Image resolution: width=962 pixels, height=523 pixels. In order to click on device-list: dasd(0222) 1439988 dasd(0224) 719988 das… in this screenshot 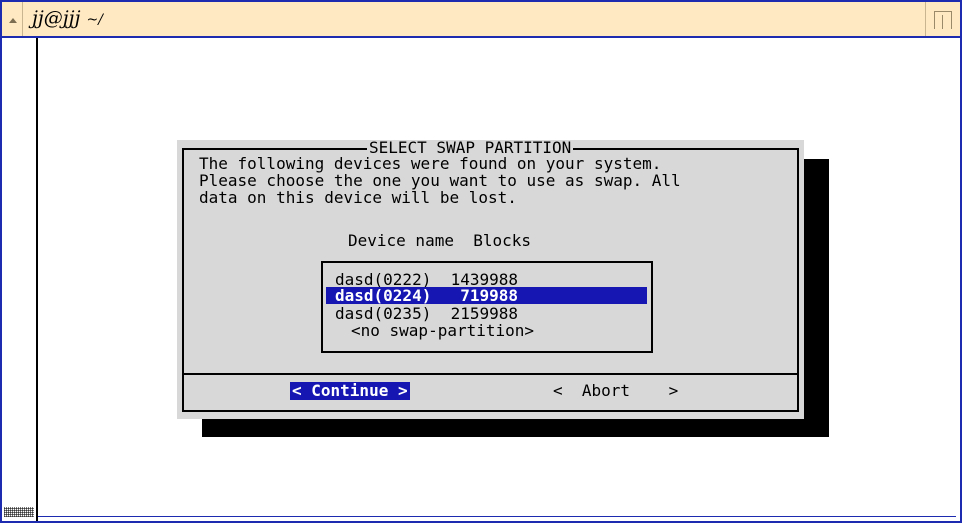, I will do `click(487, 307)`.